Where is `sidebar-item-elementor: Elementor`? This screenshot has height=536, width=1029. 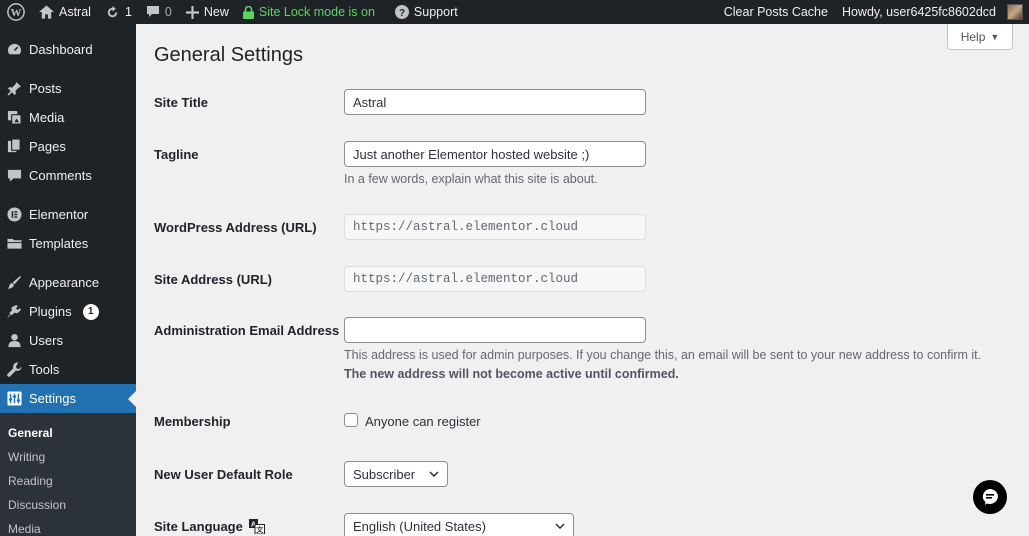 sidebar-item-elementor: Elementor is located at coordinates (68, 214).